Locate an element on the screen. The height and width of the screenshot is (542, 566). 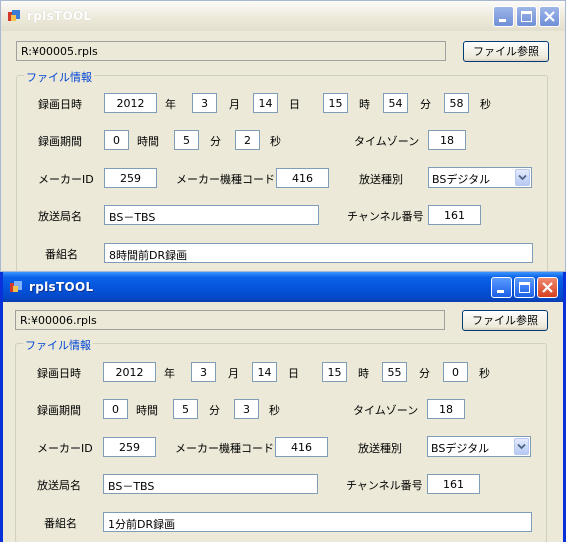
program-field: 1分前DR録画 is located at coordinates (317, 522).